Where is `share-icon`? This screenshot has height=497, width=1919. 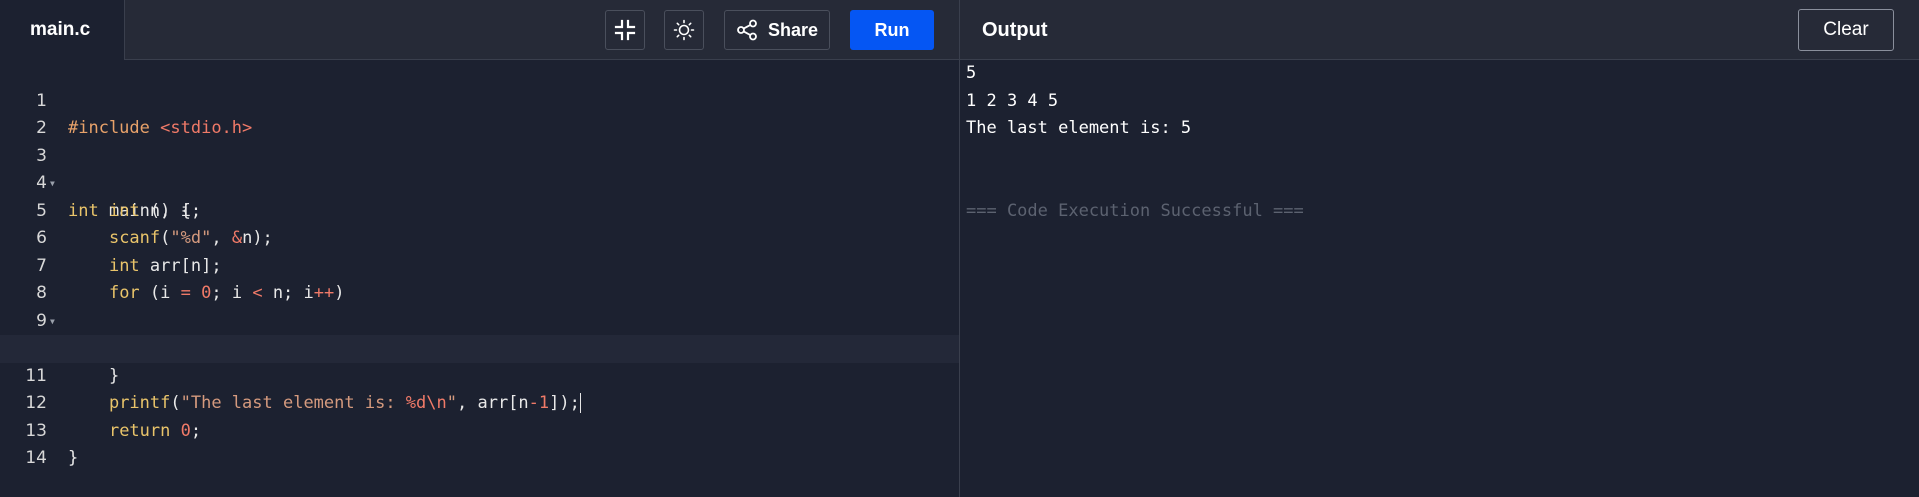 share-icon is located at coordinates (747, 30).